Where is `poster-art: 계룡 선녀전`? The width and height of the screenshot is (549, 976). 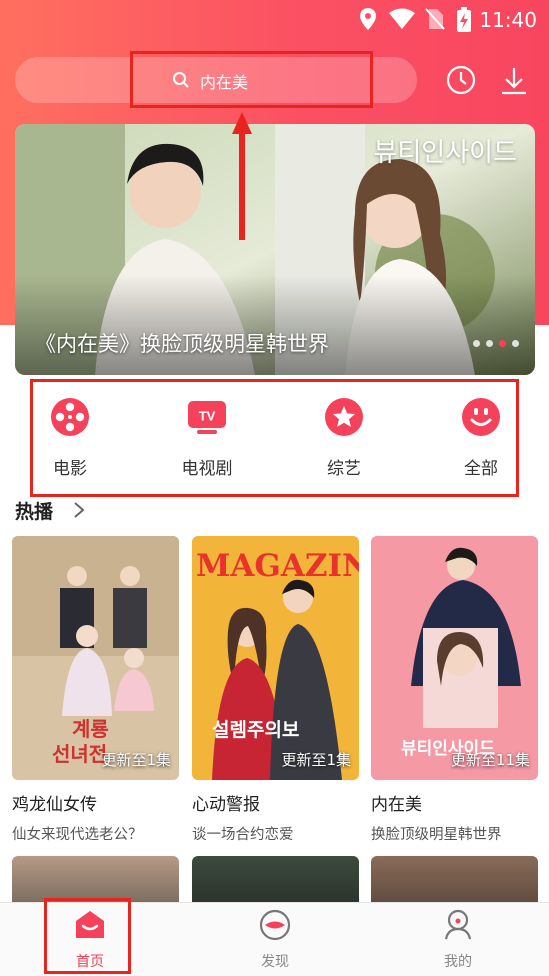 poster-art: 계룡 선녀전 is located at coordinates (95, 658).